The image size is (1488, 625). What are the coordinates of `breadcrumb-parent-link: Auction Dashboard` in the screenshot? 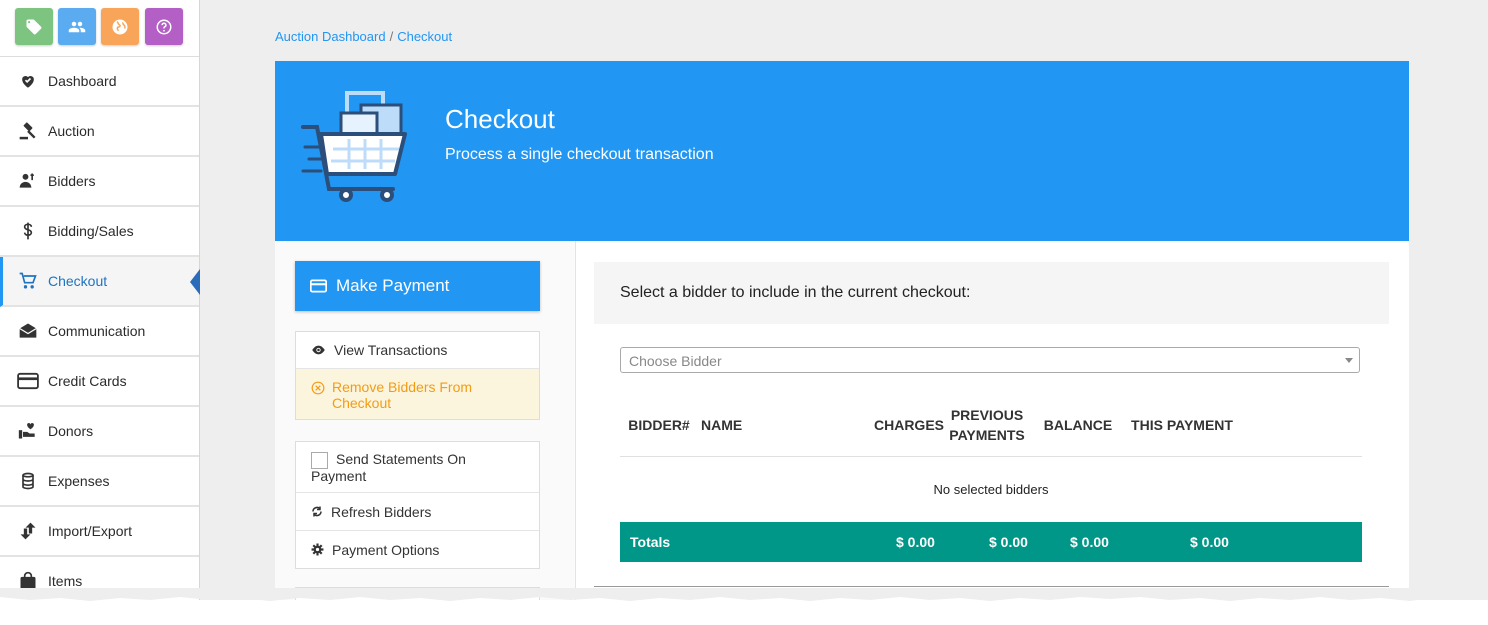 It's located at (330, 36).